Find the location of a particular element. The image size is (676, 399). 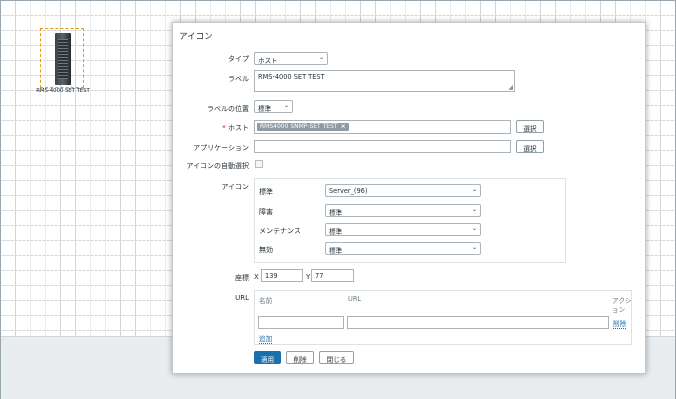

icon-row-disabled-label: 無効 is located at coordinates (266, 250).